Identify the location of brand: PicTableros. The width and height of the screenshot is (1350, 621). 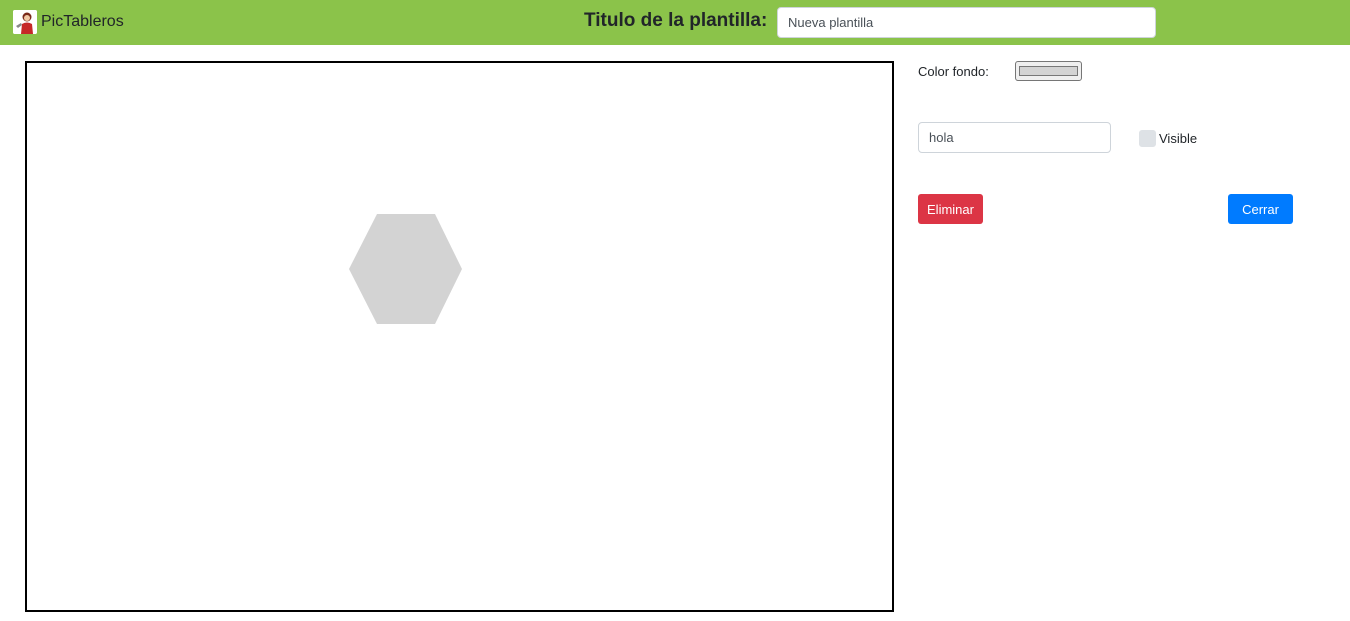
(68, 22).